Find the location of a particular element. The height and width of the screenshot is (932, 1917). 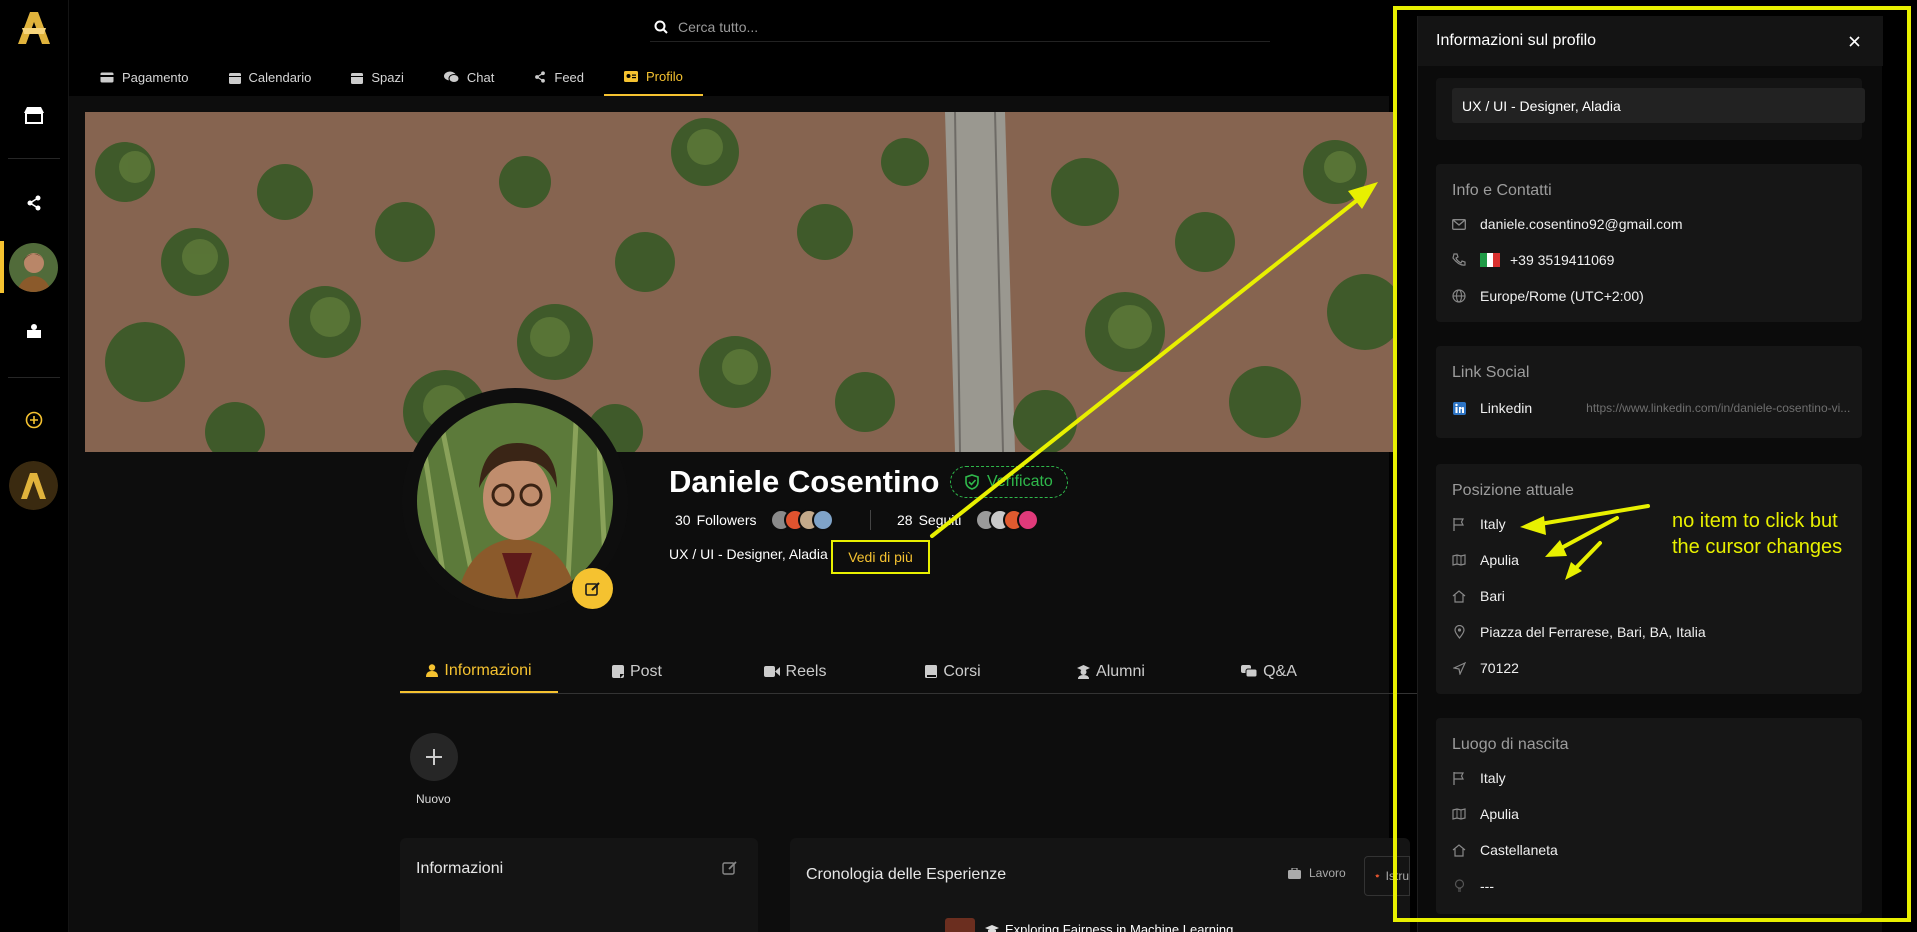

tab-label: Q&A is located at coordinates (1280, 671).